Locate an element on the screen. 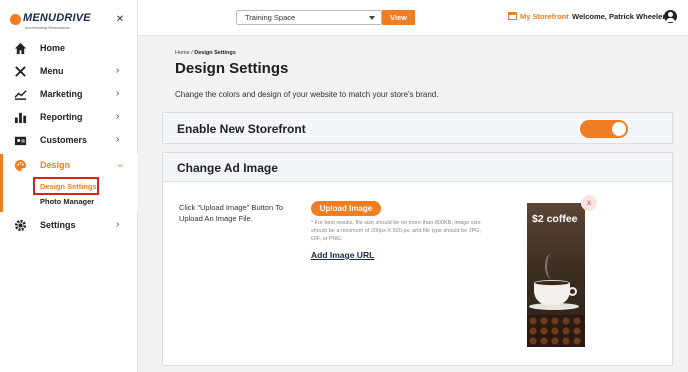 Image resolution: width=688 pixels, height=372 pixels. cup-handle-graphic is located at coordinates (572, 291).